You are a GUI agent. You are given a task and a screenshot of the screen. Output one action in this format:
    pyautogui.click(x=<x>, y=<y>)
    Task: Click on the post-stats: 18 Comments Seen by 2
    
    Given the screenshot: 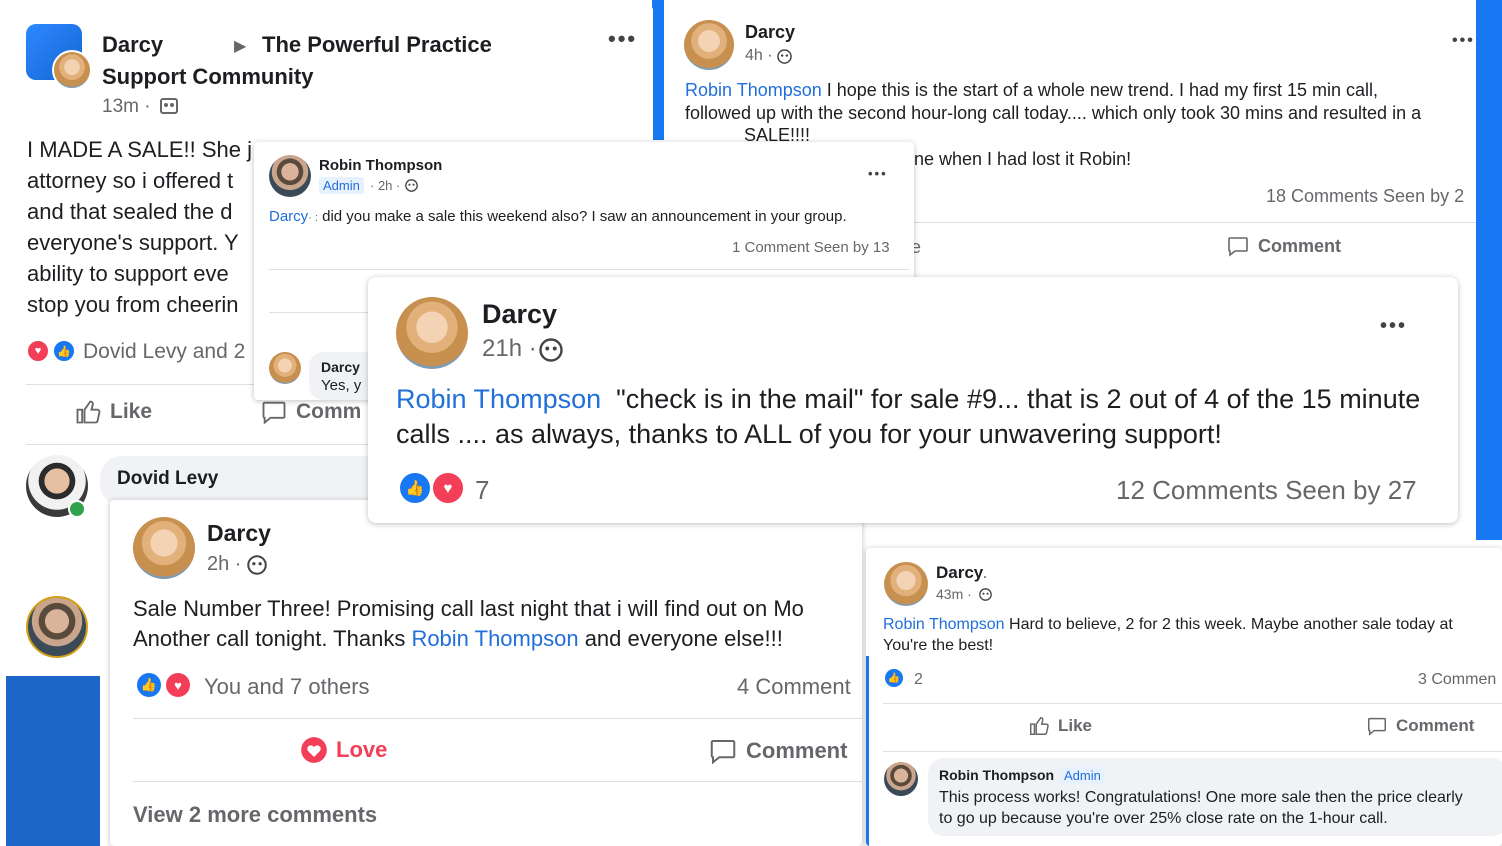 What is the action you would take?
    pyautogui.click(x=1365, y=196)
    